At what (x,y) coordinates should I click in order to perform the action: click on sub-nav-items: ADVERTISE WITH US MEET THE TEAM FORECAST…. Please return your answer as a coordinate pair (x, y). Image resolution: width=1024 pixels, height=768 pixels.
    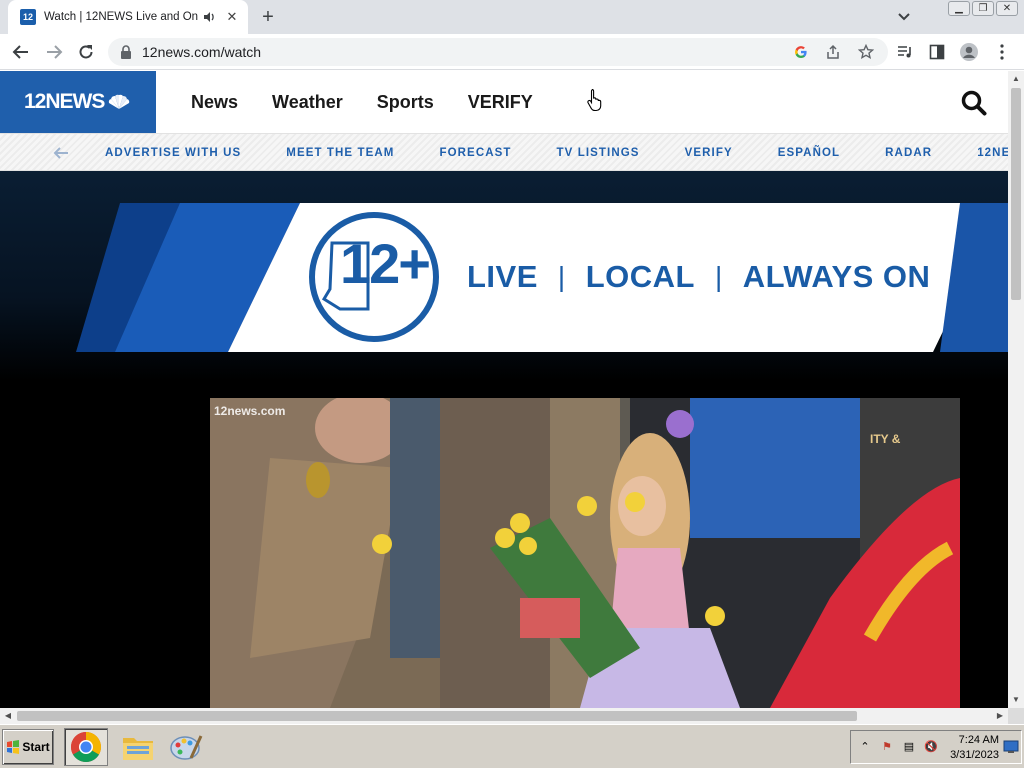
    Looking at the image, I should click on (556, 152).